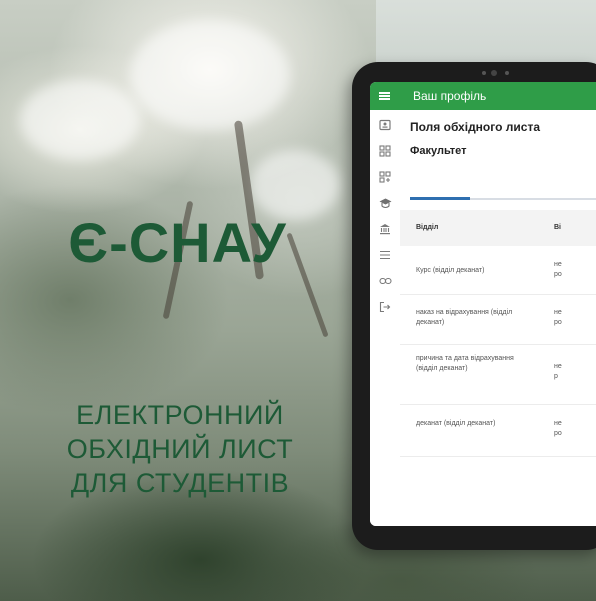 Image resolution: width=596 pixels, height=601 pixels. Describe the element at coordinates (180, 483) in the screenshot. I see `tagline-line-3: ДЛЯ СТУДЕНТІВ` at that location.